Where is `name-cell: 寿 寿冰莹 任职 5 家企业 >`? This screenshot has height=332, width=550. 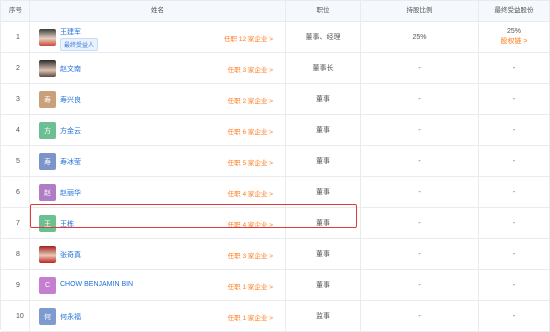 name-cell: 寿 寿冰莹 任职 5 家企业 > is located at coordinates (158, 161).